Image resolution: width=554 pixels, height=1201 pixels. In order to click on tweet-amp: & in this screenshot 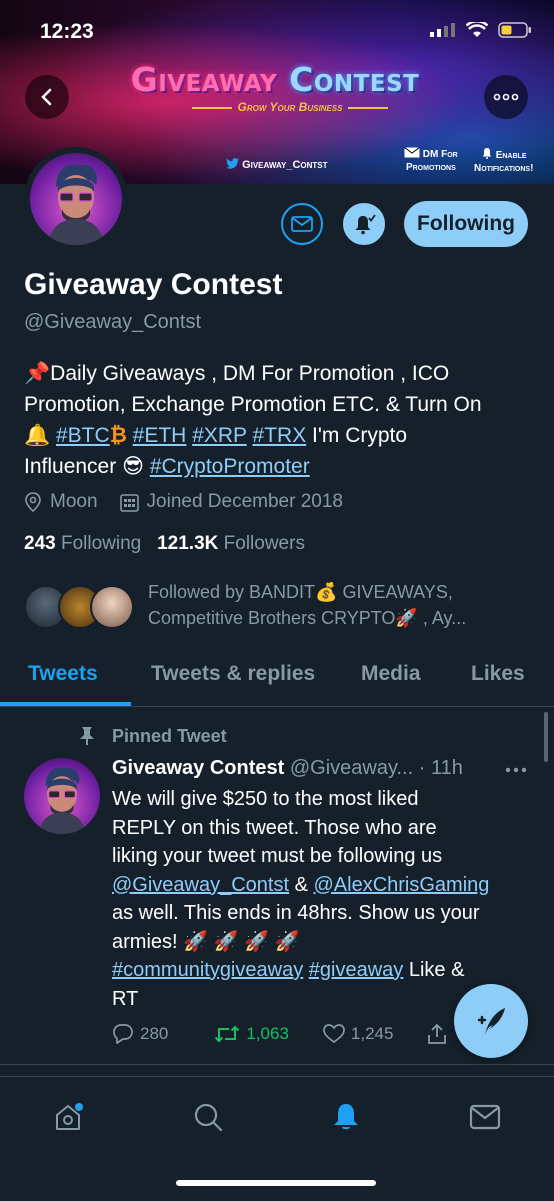, I will do `click(301, 884)`.